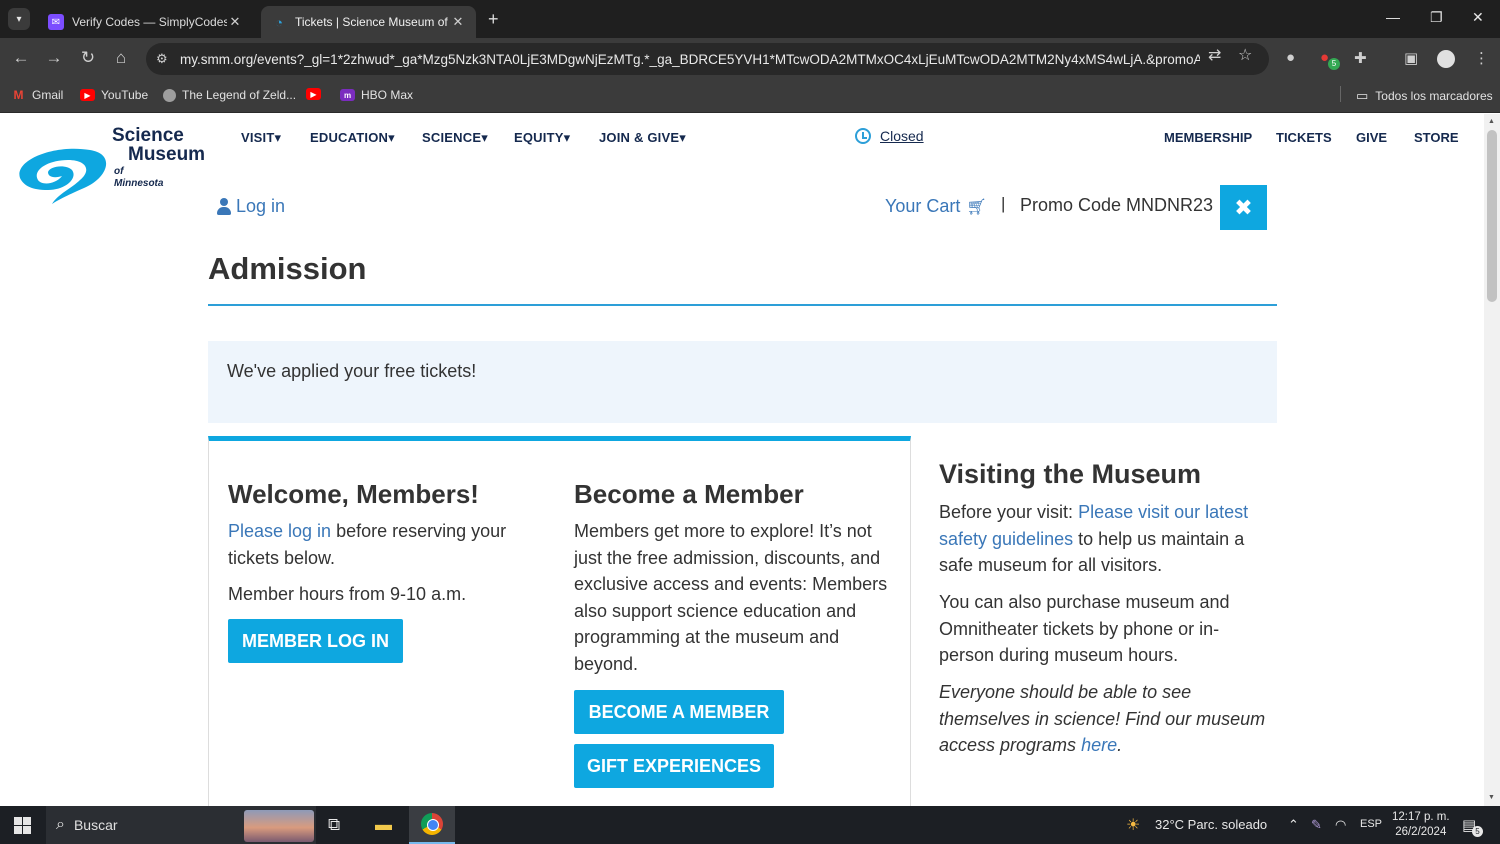 This screenshot has height=844, width=1500. Describe the element at coordinates (63, 176) in the screenshot. I see `smm-swirl-logo-icon` at that location.